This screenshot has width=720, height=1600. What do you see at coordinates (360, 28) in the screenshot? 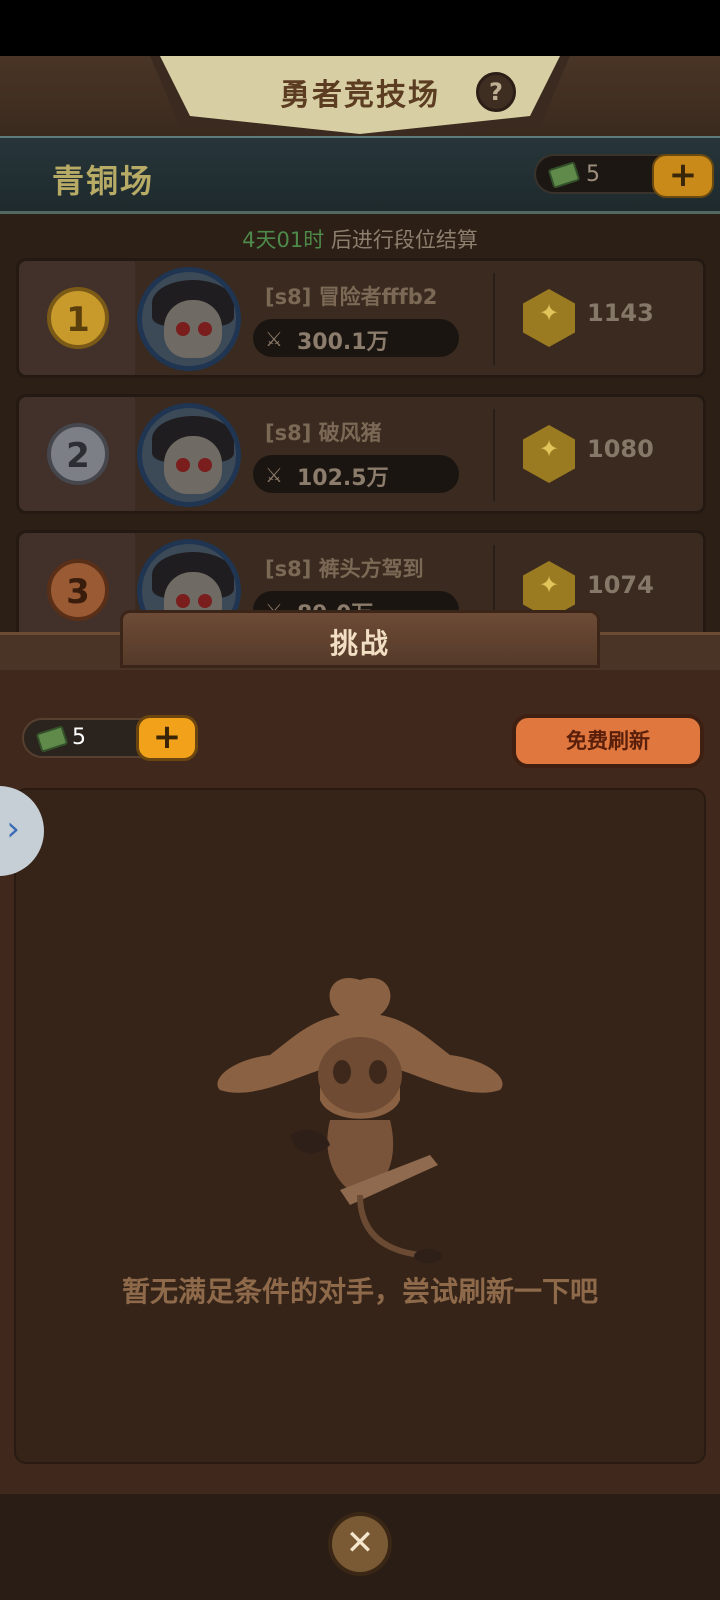
I see `status-bar` at bounding box center [360, 28].